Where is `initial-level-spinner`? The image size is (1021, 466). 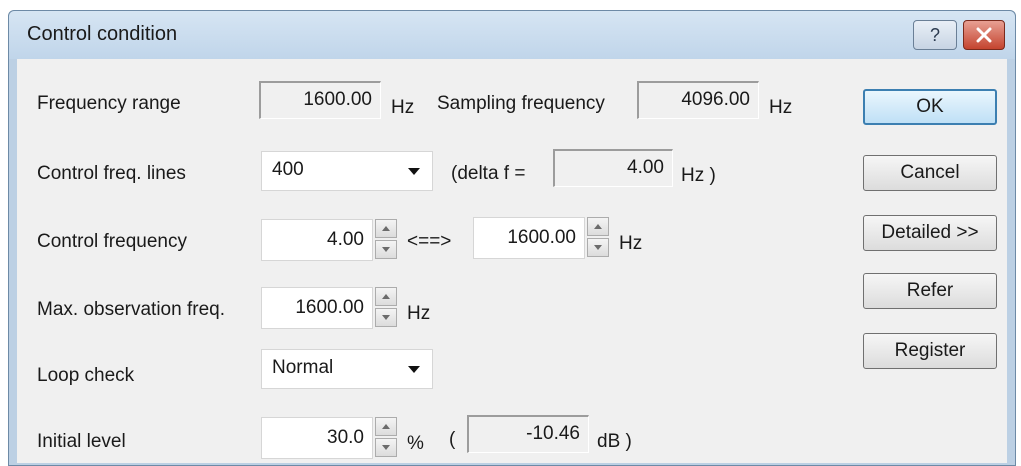
initial-level-spinner is located at coordinates (386, 437).